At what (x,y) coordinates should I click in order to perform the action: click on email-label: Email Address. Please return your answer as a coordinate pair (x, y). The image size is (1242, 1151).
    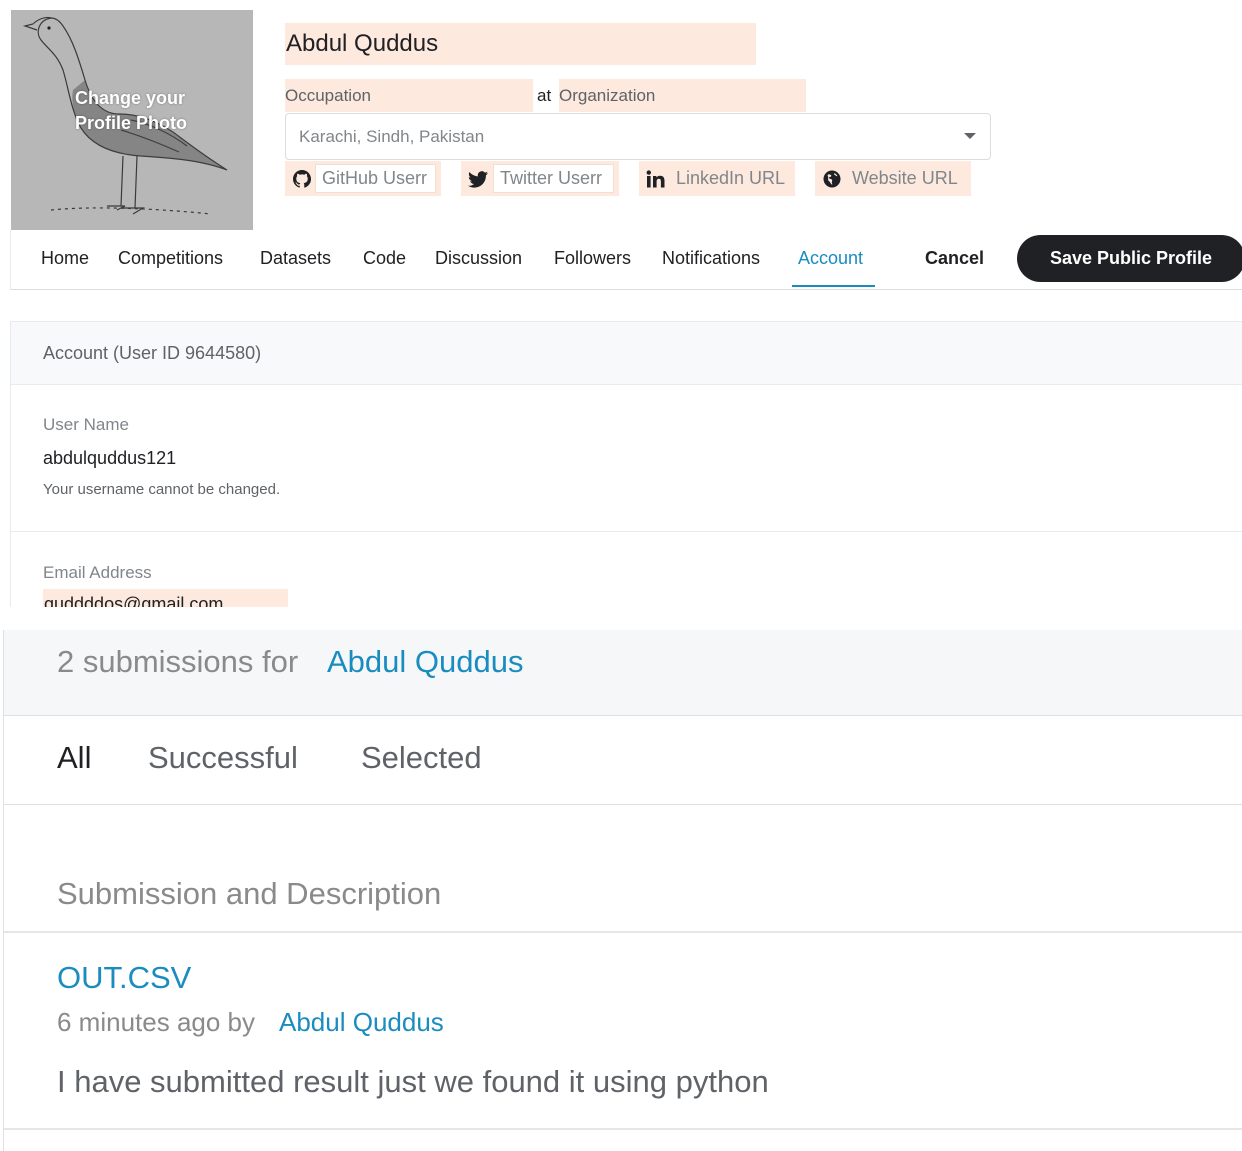
    Looking at the image, I should click on (97, 572).